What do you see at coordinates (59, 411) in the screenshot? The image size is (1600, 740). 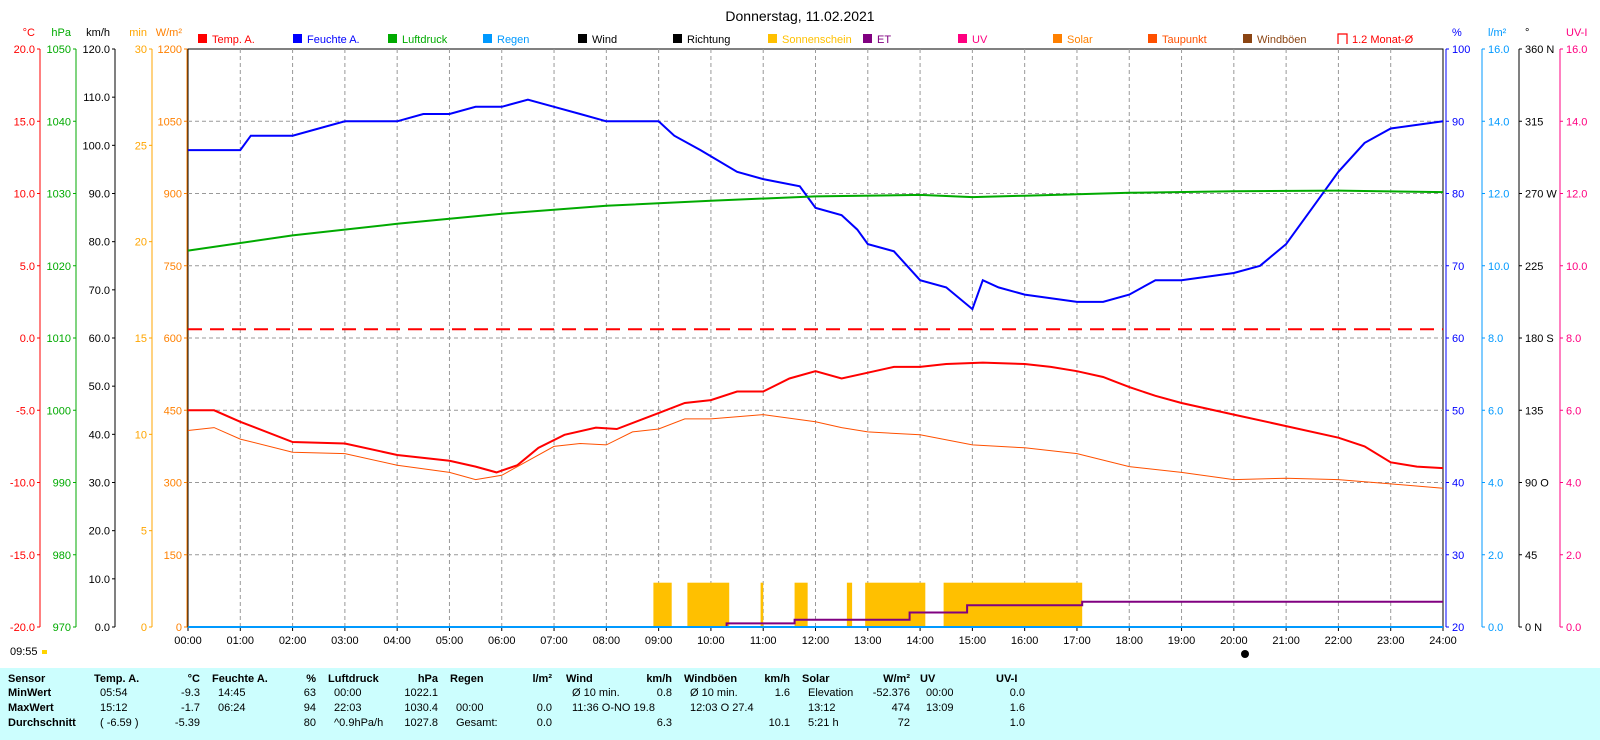 I see `hpa-tick-label: 1000` at bounding box center [59, 411].